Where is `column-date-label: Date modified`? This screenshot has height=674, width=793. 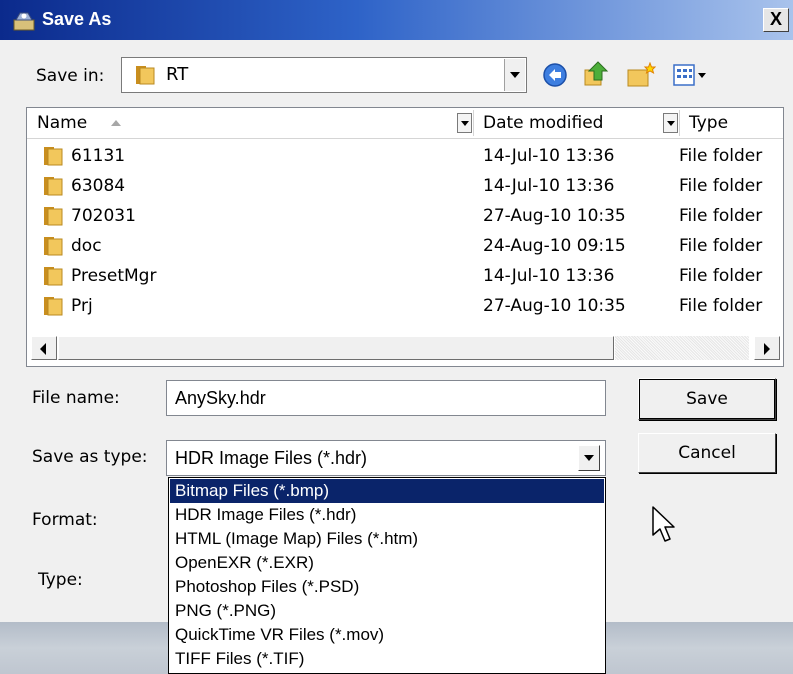 column-date-label: Date modified is located at coordinates (543, 123).